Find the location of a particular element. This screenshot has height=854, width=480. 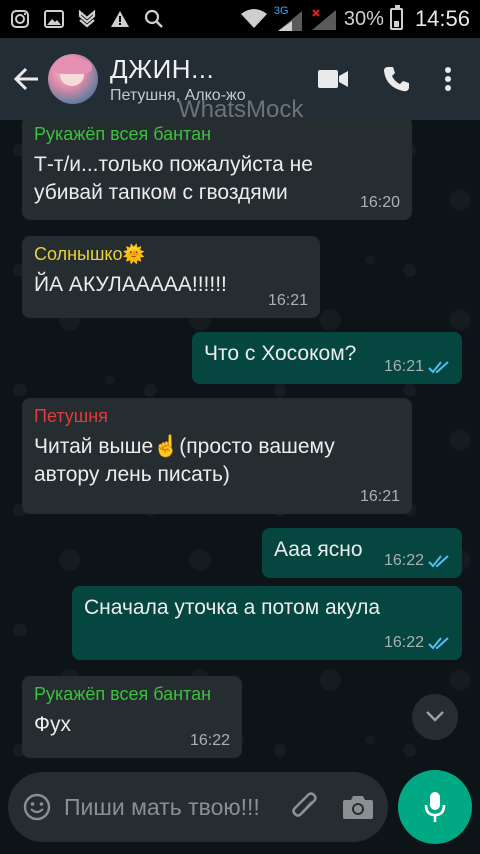

network-type-label: 3G is located at coordinates (281, 11).